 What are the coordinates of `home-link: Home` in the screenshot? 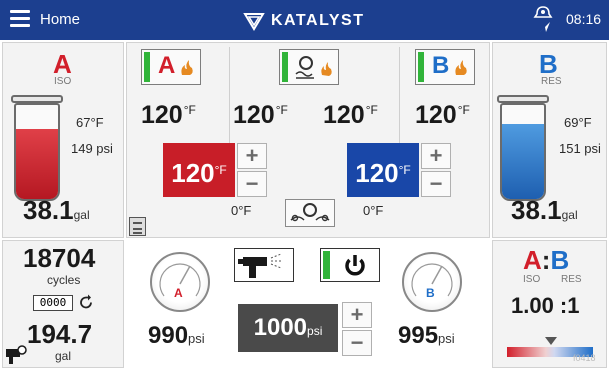 It's located at (60, 19).